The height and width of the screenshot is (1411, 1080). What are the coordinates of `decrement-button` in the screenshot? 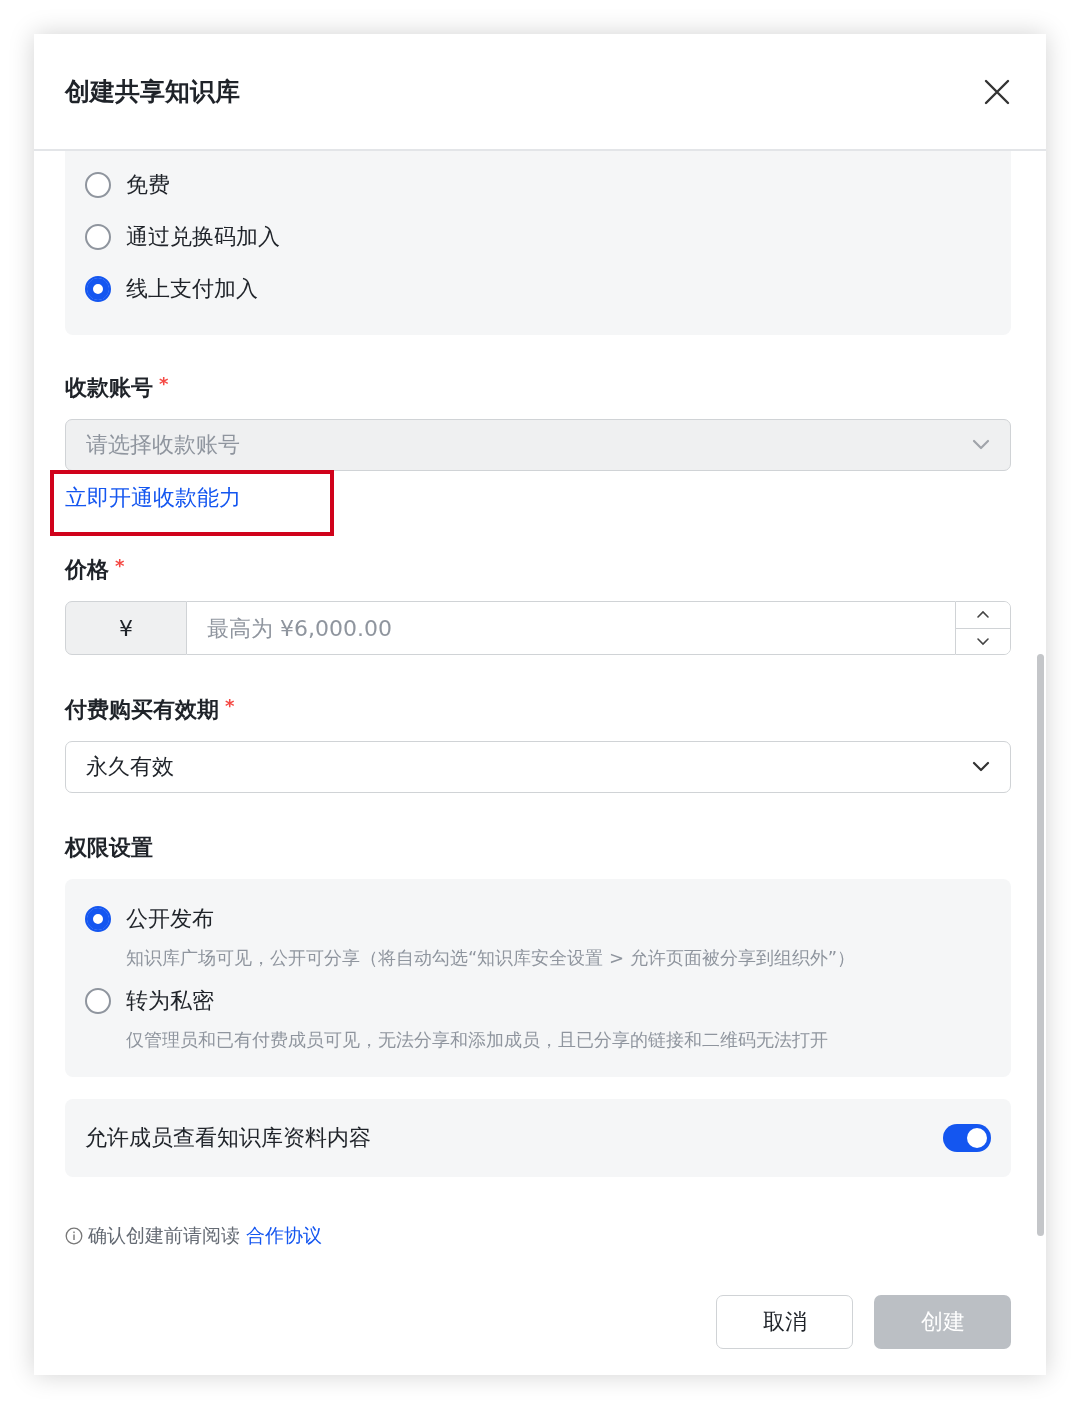 It's located at (983, 640).